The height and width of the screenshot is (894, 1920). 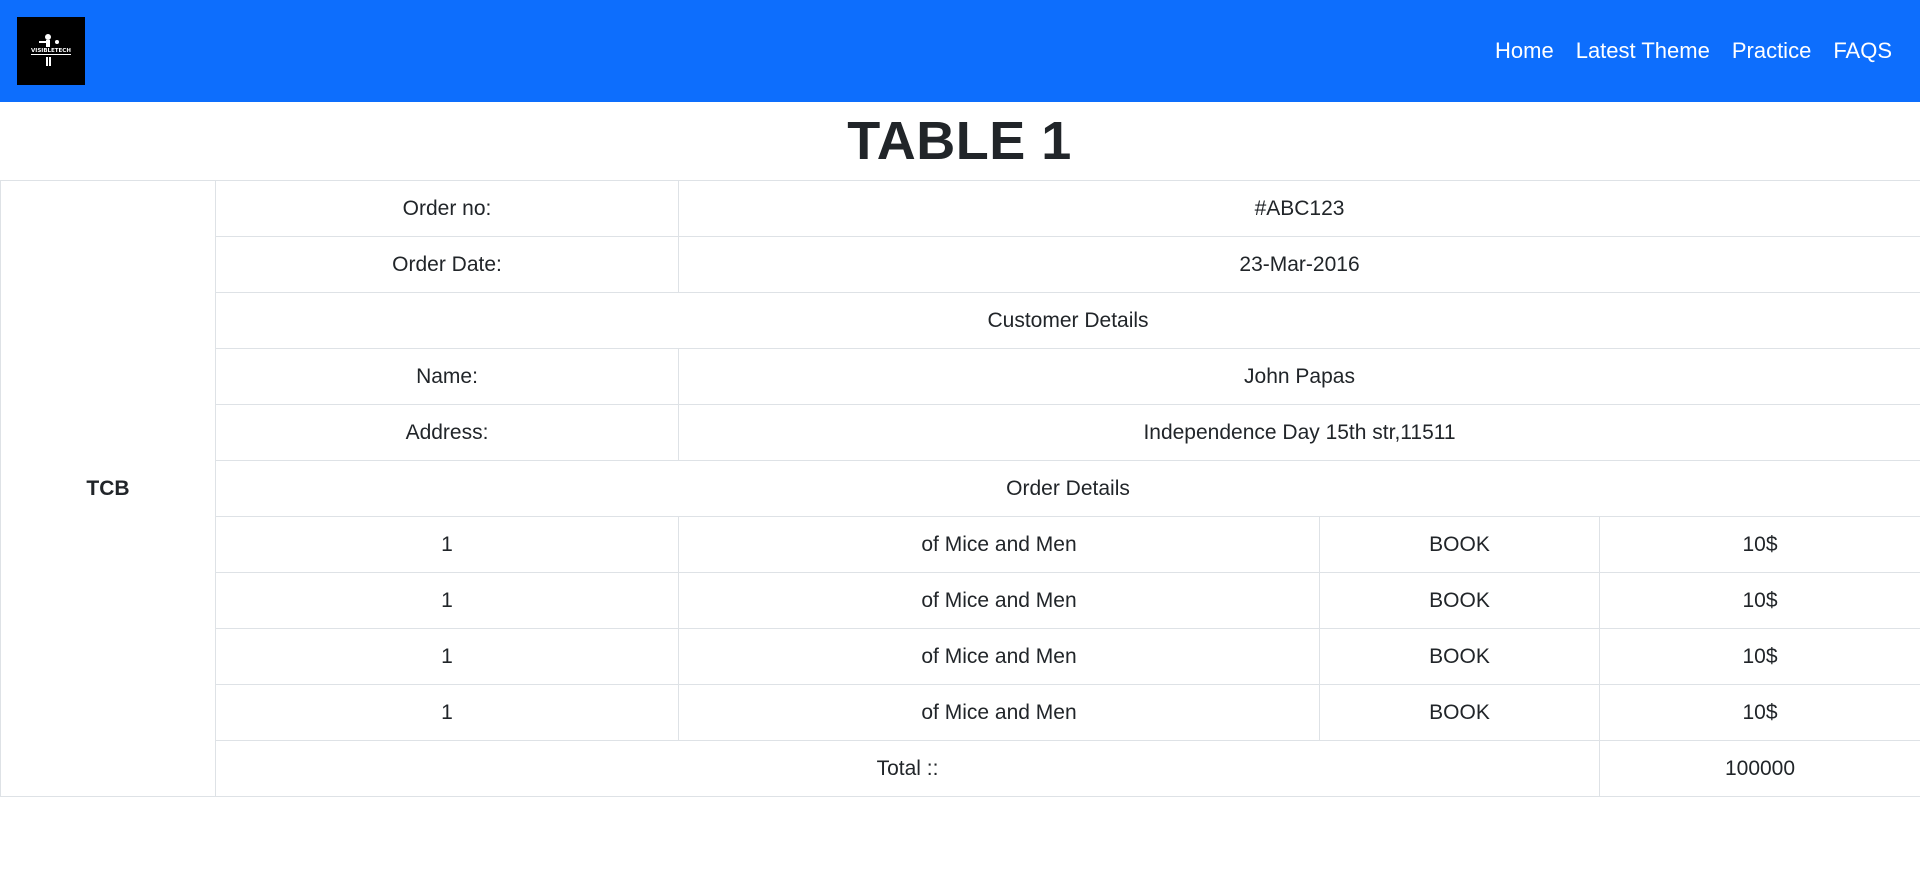 What do you see at coordinates (447, 264) in the screenshot?
I see `order-date-label: Order Date:` at bounding box center [447, 264].